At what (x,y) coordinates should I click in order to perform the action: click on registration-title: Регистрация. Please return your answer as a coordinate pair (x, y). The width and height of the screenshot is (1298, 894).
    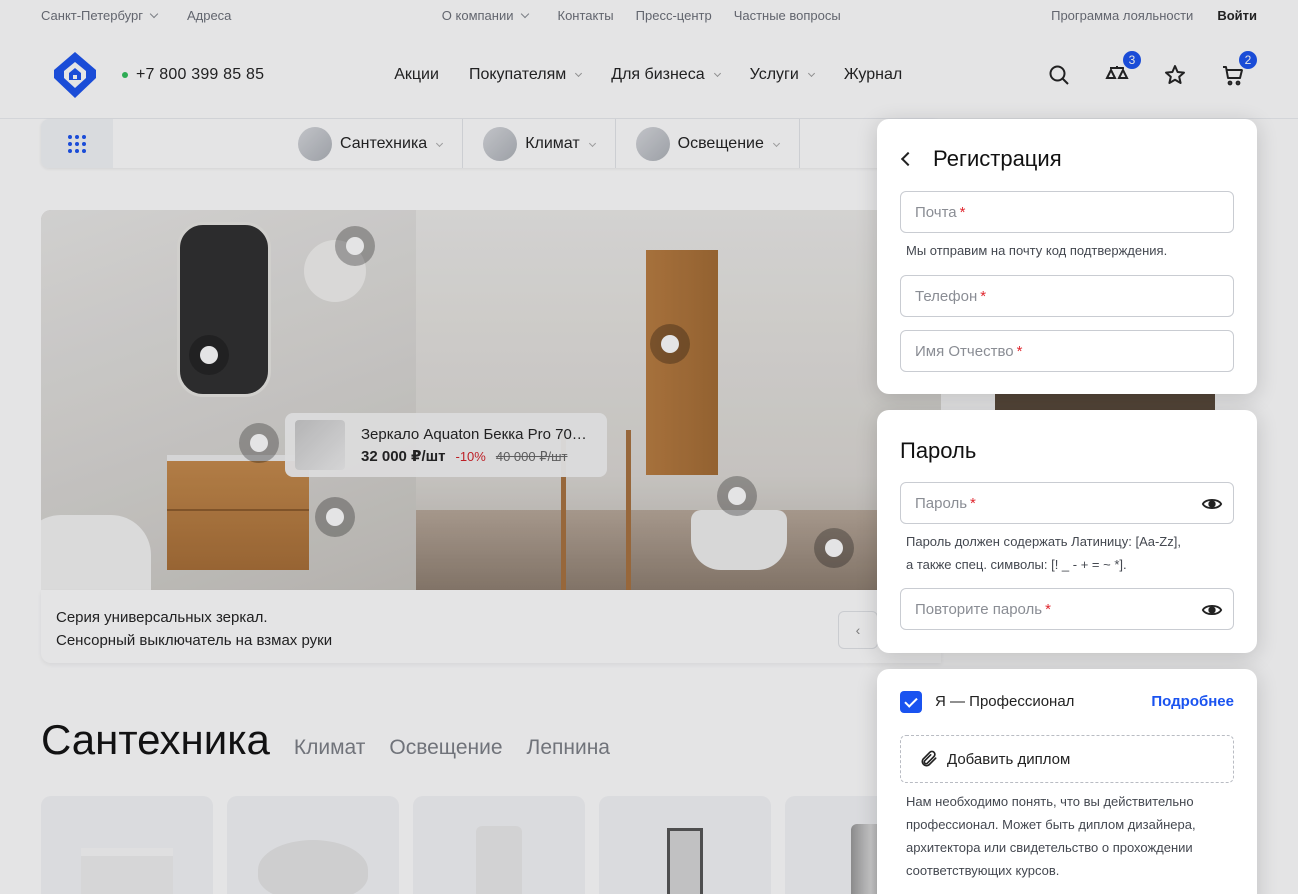
    Looking at the image, I should click on (997, 158).